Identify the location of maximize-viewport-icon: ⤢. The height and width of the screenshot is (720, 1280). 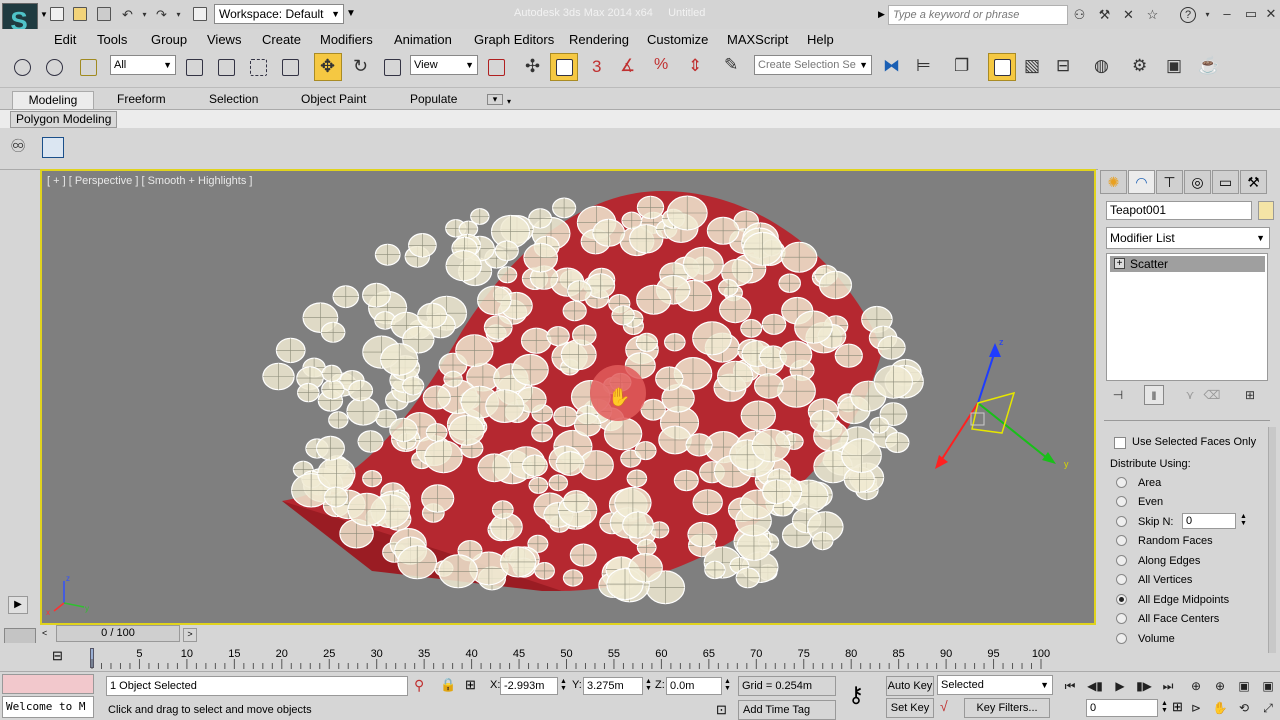
(1268, 708).